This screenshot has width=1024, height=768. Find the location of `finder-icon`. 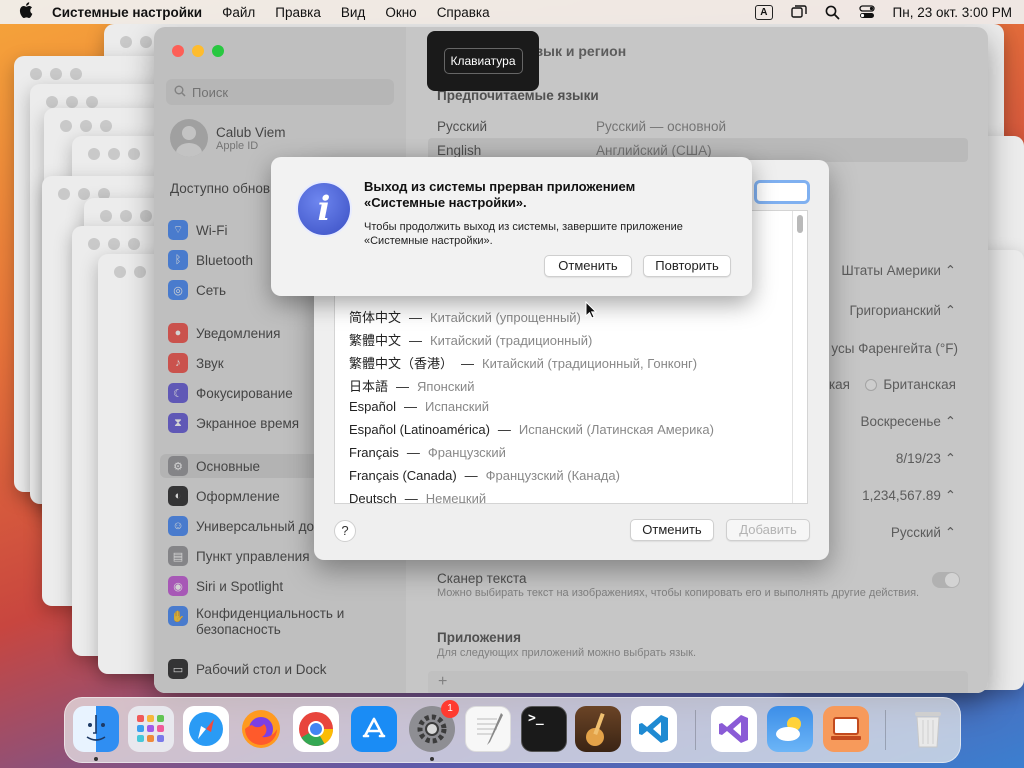

finder-icon is located at coordinates (96, 729).